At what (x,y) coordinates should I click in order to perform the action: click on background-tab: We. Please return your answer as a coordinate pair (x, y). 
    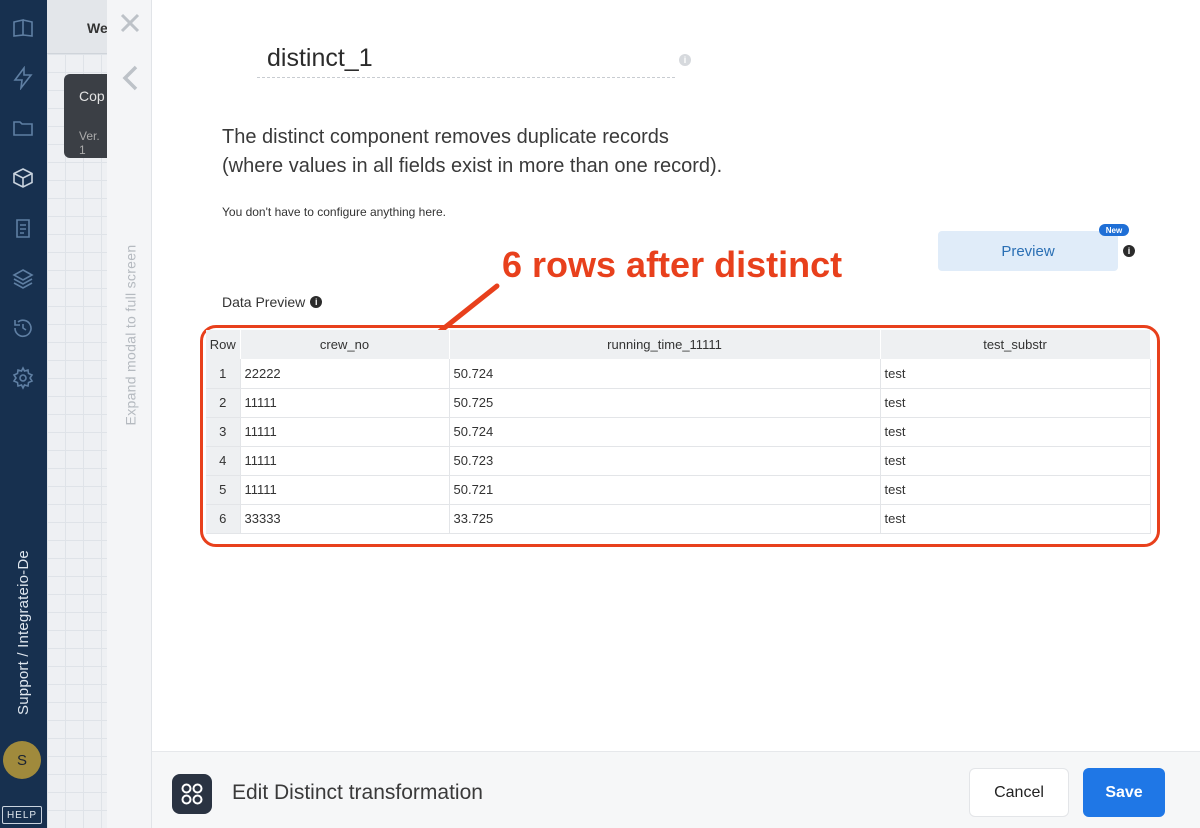
    Looking at the image, I should click on (77, 27).